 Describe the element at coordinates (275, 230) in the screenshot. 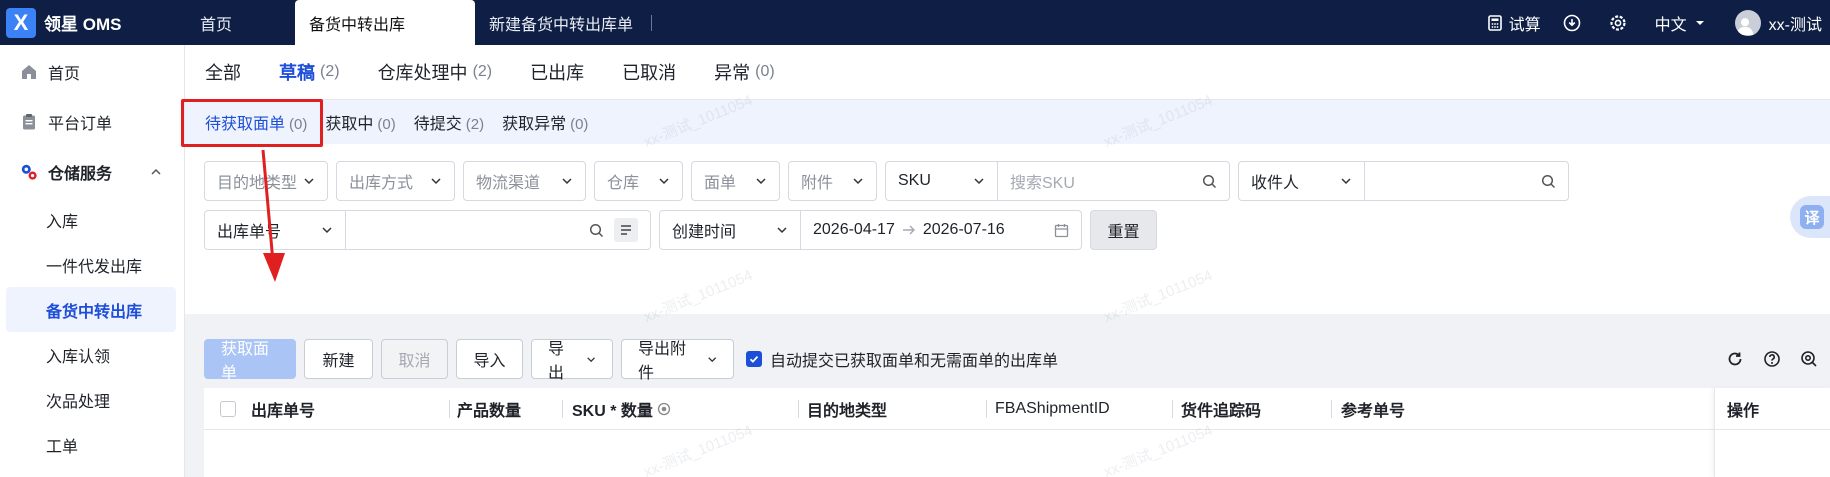

I see `order-no-type-select: 出库单号` at that location.